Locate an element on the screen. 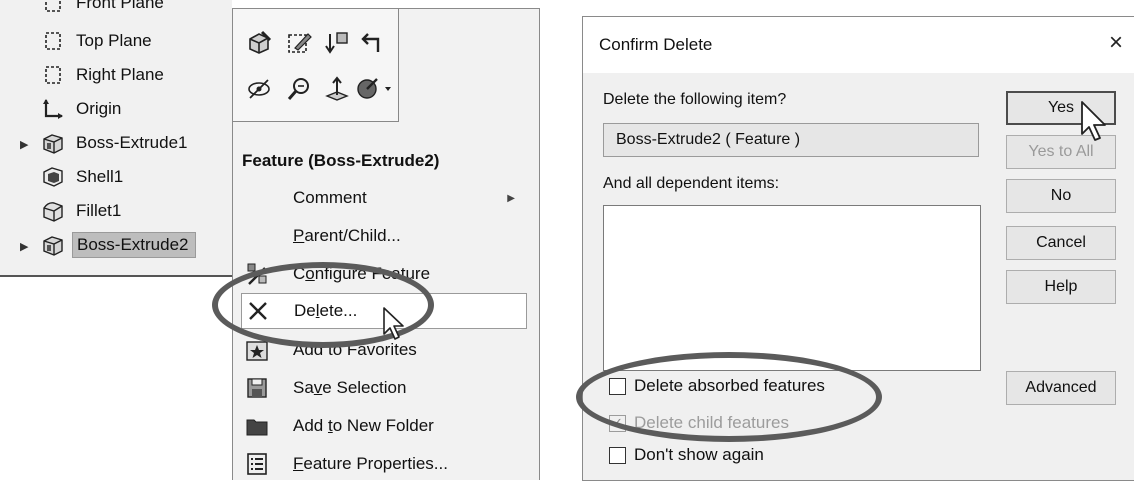 Image resolution: width=1134 pixels, height=481 pixels. submenu-arrow-icon: ▶ is located at coordinates (511, 198).